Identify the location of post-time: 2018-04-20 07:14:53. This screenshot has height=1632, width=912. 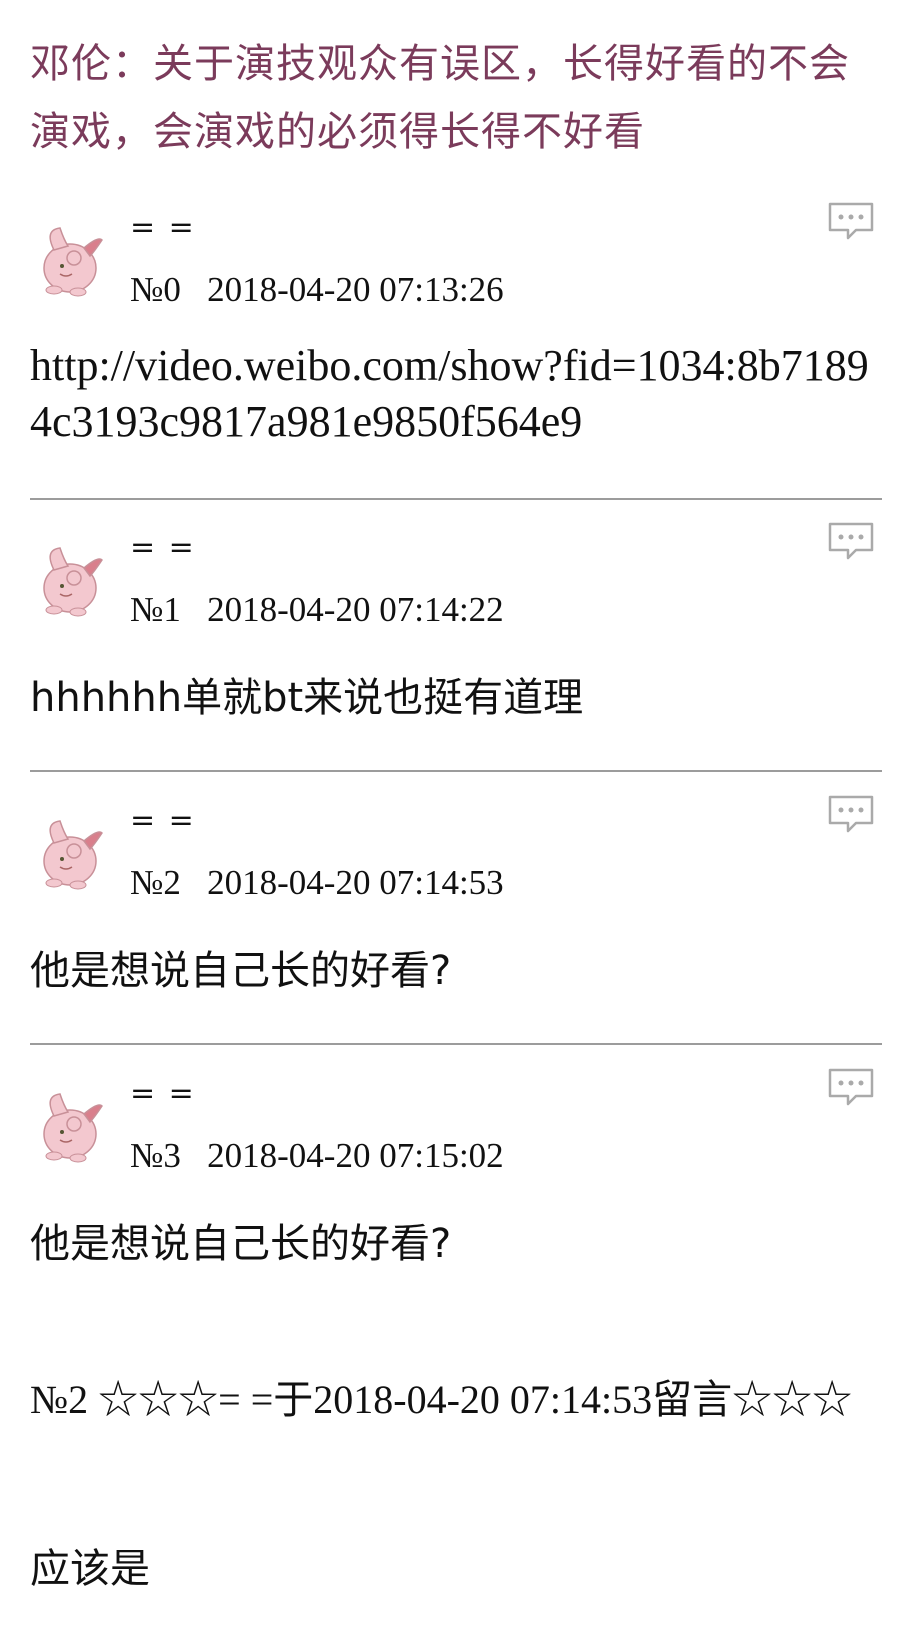
(355, 882).